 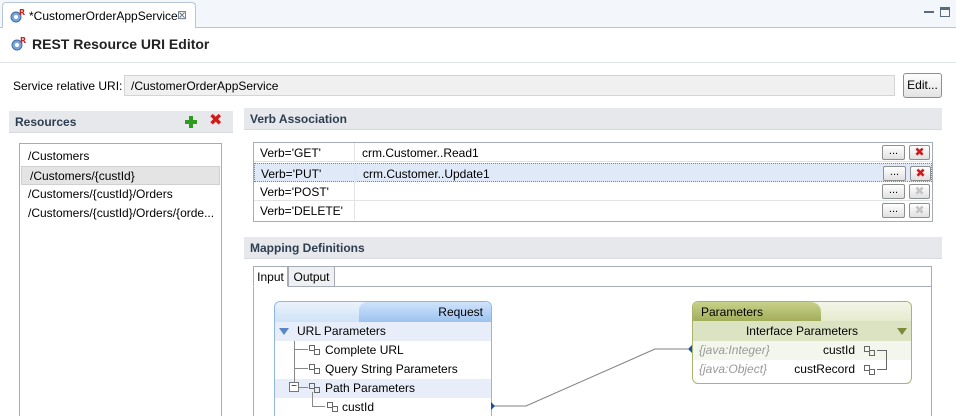 What do you see at coordinates (824, 369) in the screenshot?
I see `param-name: custRecord` at bounding box center [824, 369].